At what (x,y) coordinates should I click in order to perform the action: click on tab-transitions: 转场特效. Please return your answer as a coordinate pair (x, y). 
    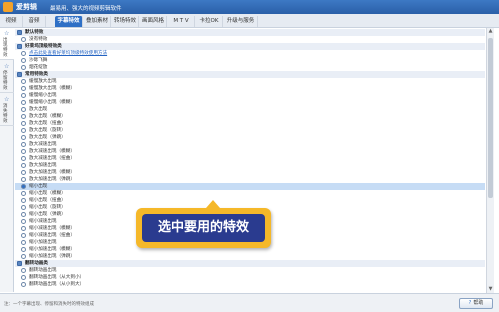
    Looking at the image, I should click on (125, 21).